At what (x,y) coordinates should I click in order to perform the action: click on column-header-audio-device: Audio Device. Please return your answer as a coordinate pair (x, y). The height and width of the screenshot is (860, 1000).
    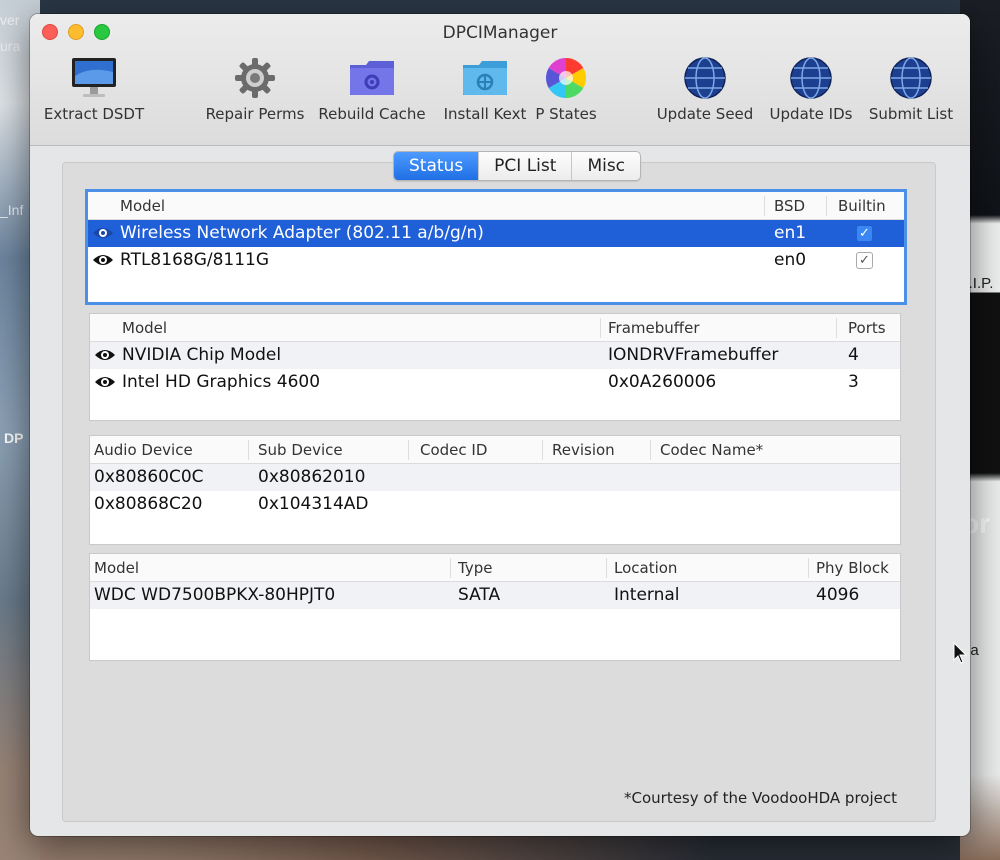
    Looking at the image, I should click on (143, 450).